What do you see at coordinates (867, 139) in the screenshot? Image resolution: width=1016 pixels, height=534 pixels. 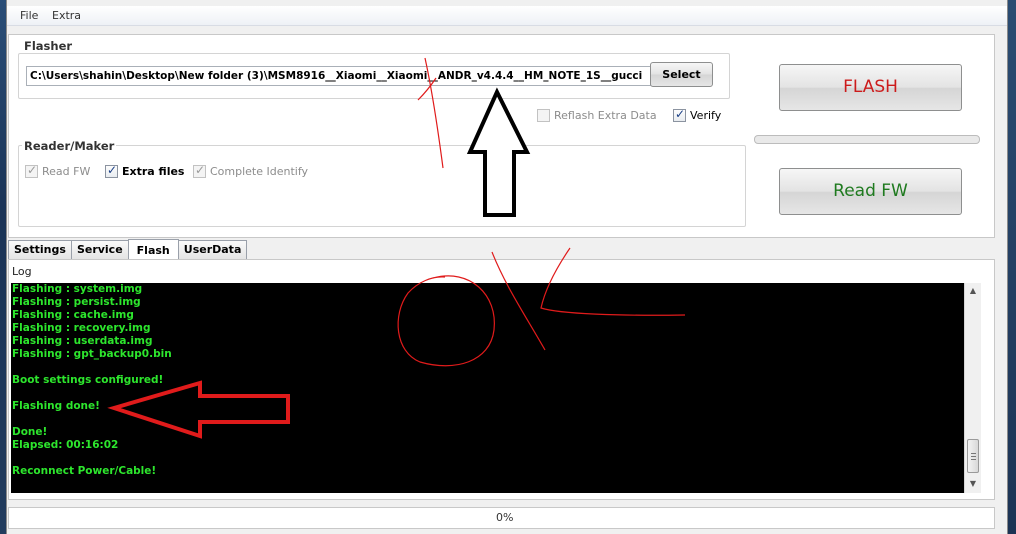 I see `operation-progress-bar` at bounding box center [867, 139].